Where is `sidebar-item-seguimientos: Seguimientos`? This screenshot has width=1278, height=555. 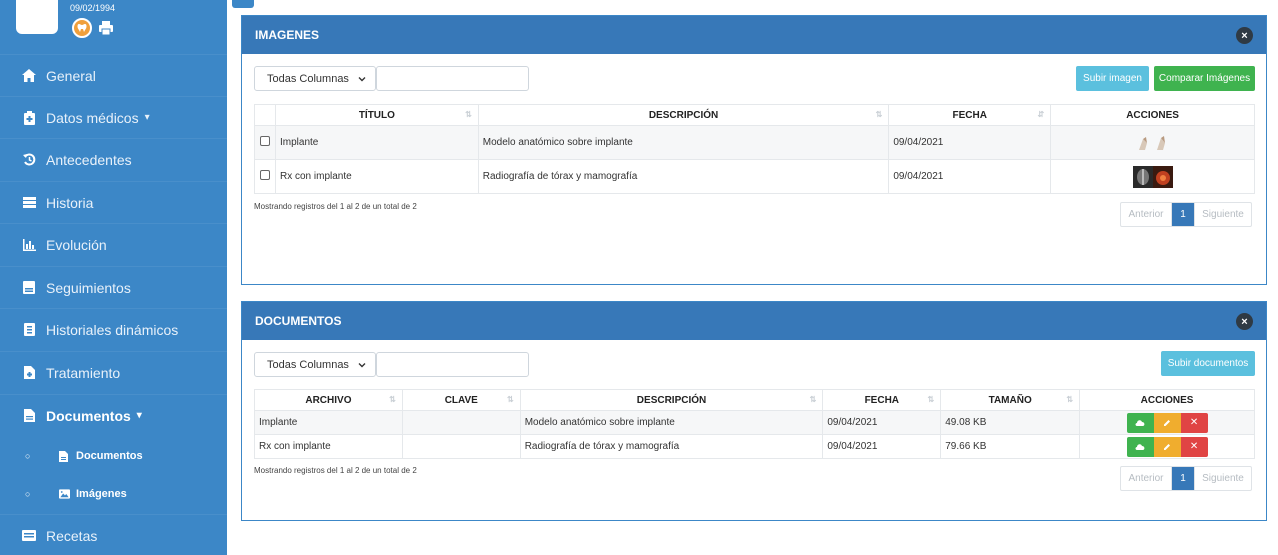
sidebar-item-seguimientos: Seguimientos is located at coordinates (113, 287).